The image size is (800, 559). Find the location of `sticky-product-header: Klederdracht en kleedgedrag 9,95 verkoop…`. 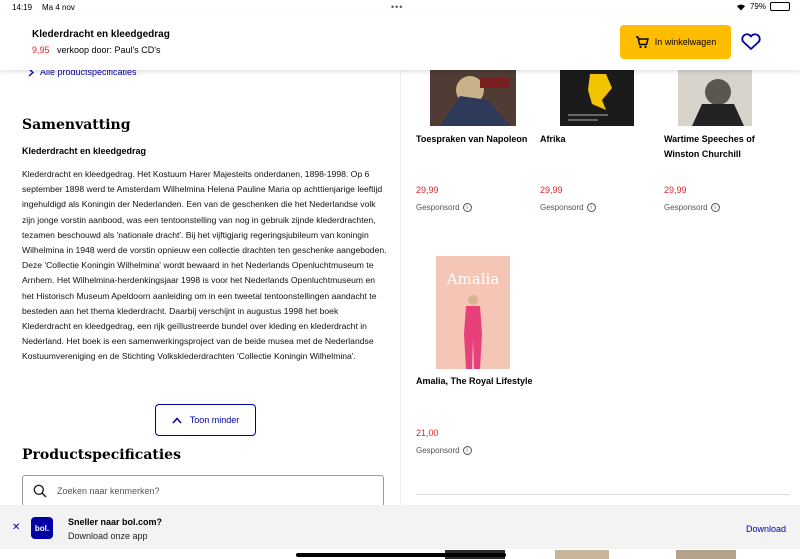

sticky-product-header: Klederdracht en kleedgedrag 9,95 verkoop… is located at coordinates (400, 43).